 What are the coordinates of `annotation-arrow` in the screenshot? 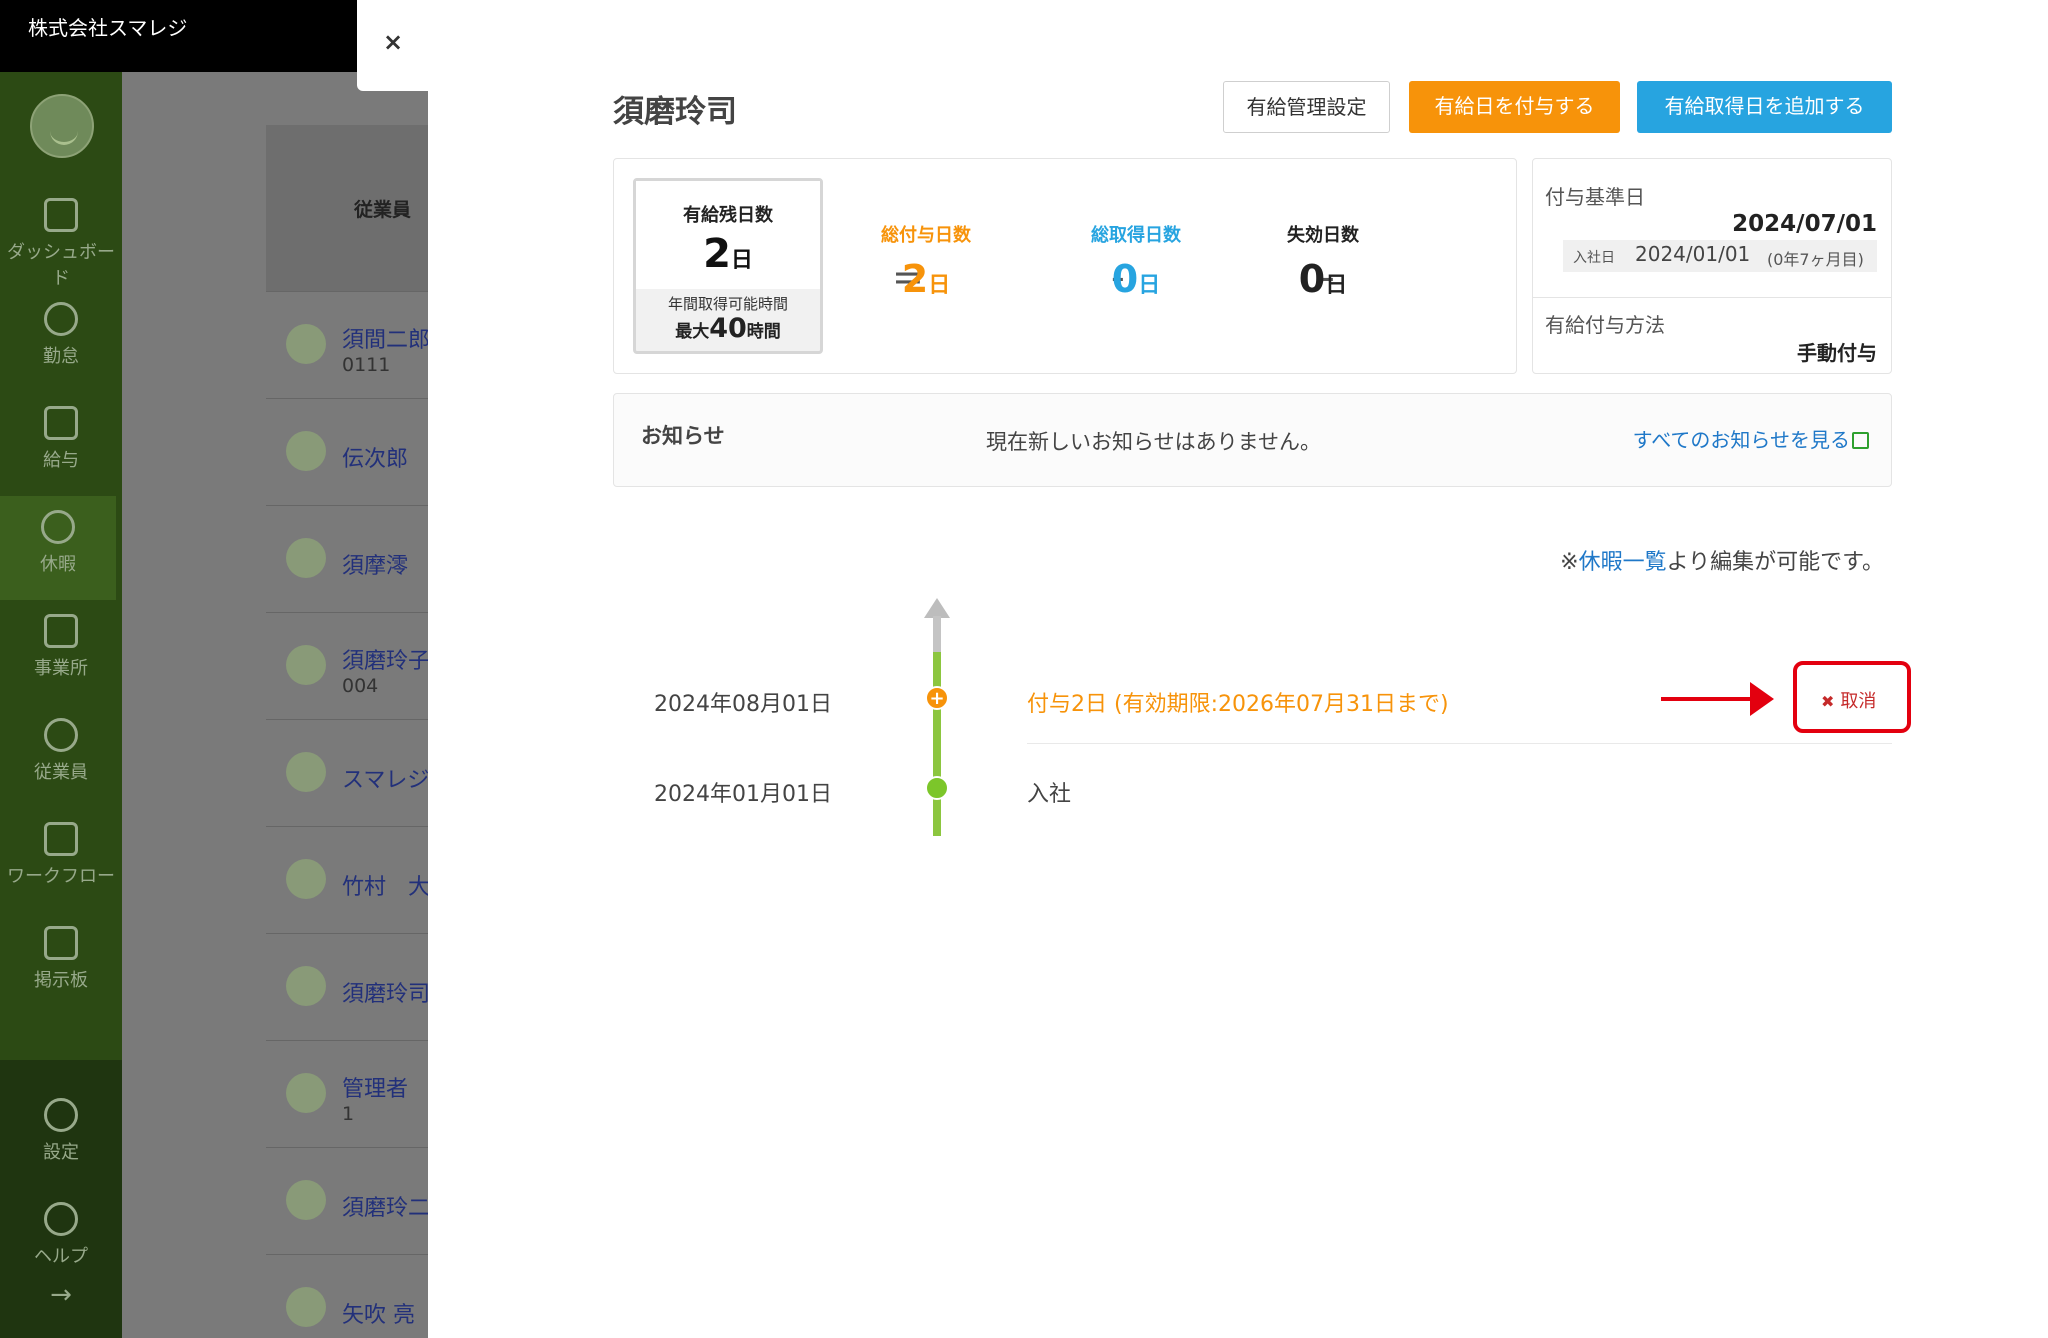 It's located at (1709, 699).